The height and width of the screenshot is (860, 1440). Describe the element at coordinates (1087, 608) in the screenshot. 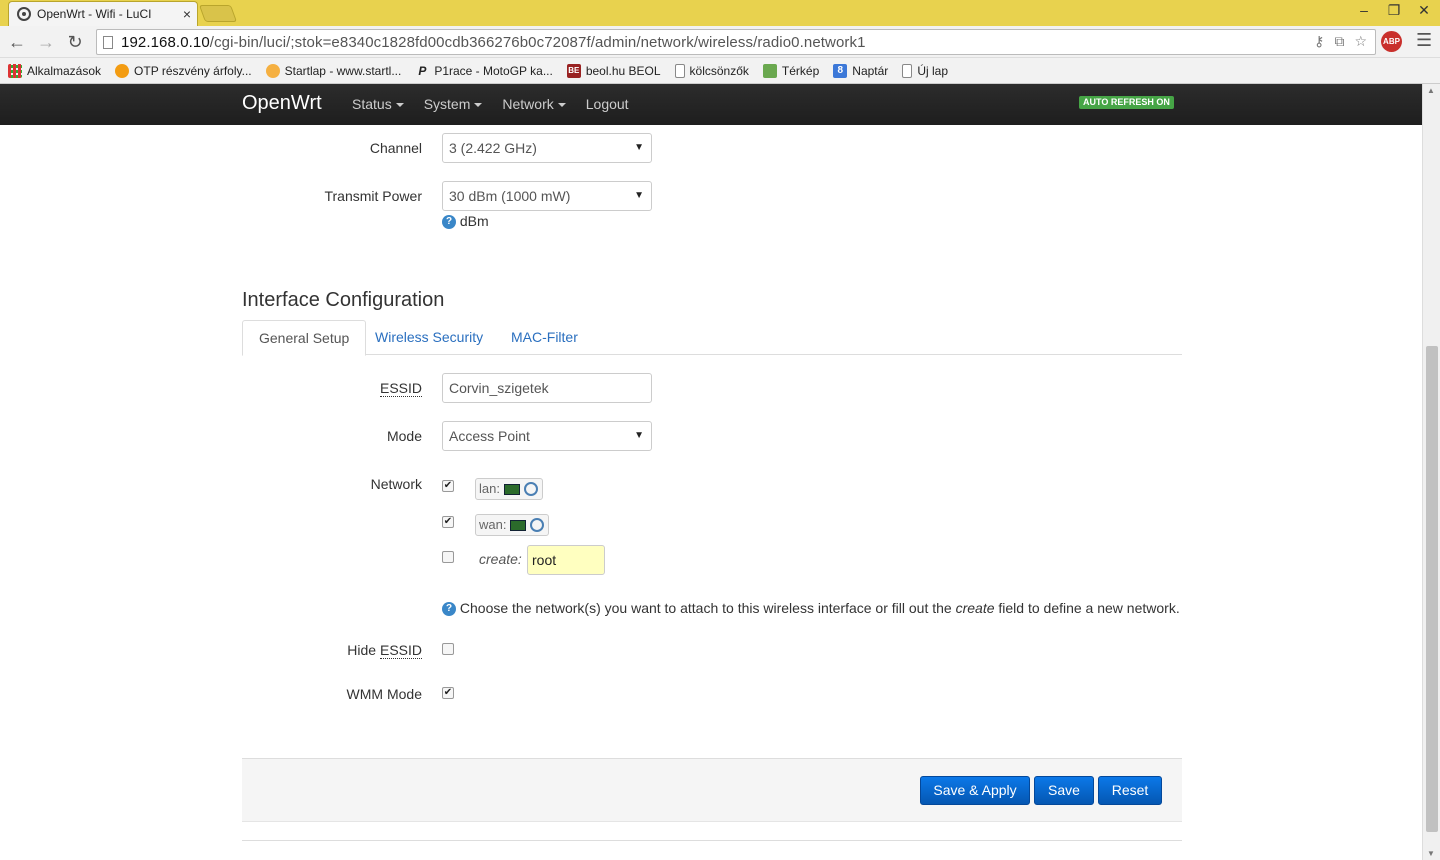

I see `network-help-text-end: field to define a new network.` at that location.